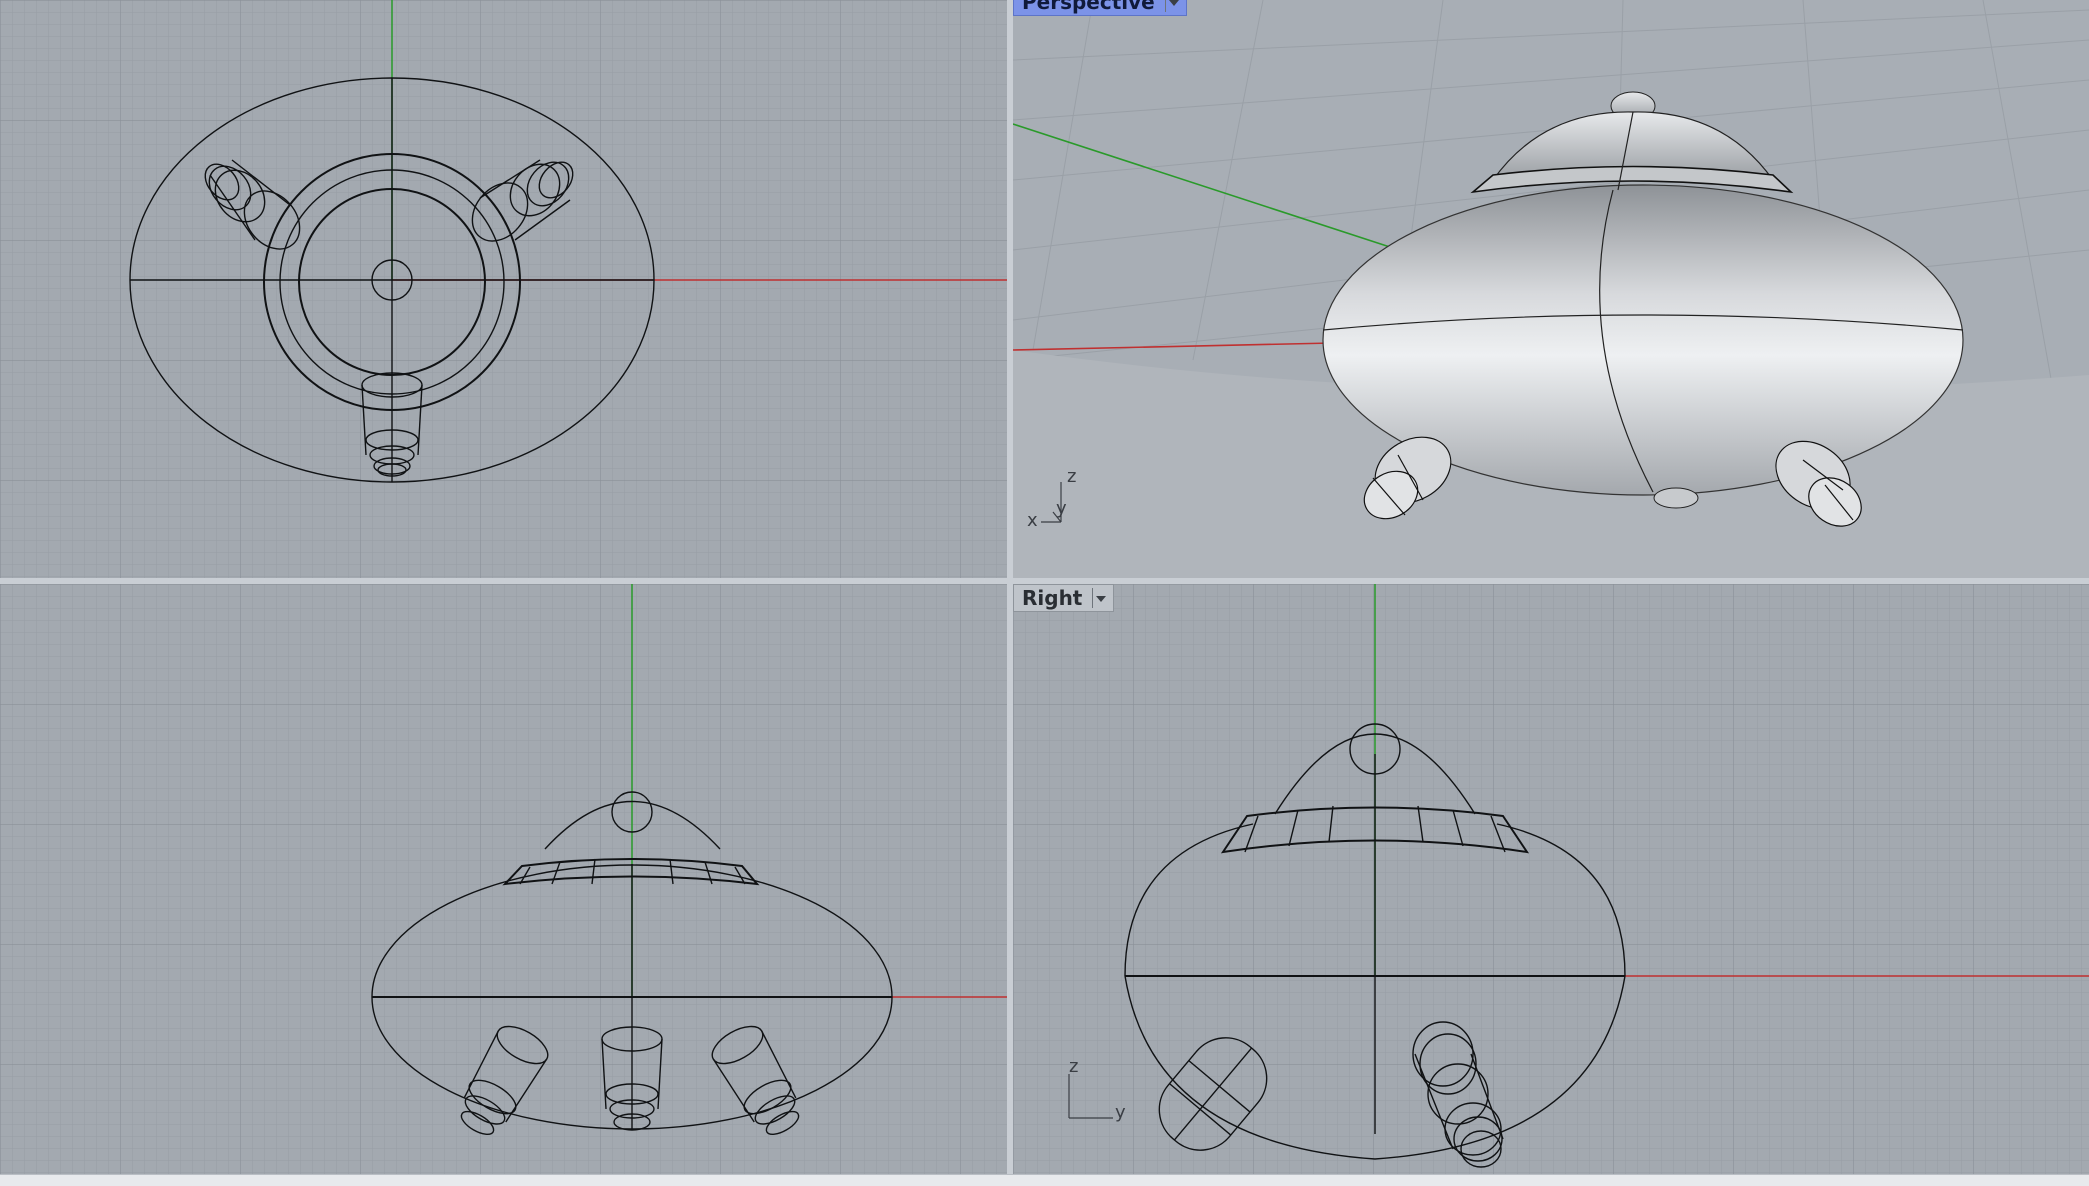 This screenshot has width=2089, height=1186. I want to click on viewport-title-label: Right, so click(1052, 598).